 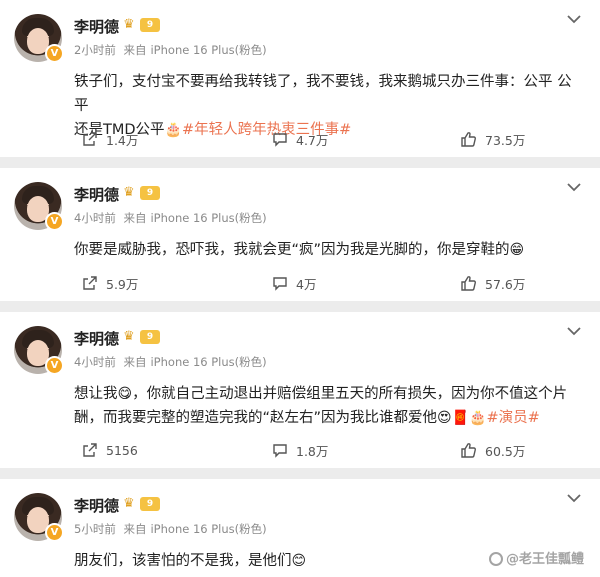 What do you see at coordinates (122, 284) in the screenshot?
I see `repost-count: 5.9万` at bounding box center [122, 284].